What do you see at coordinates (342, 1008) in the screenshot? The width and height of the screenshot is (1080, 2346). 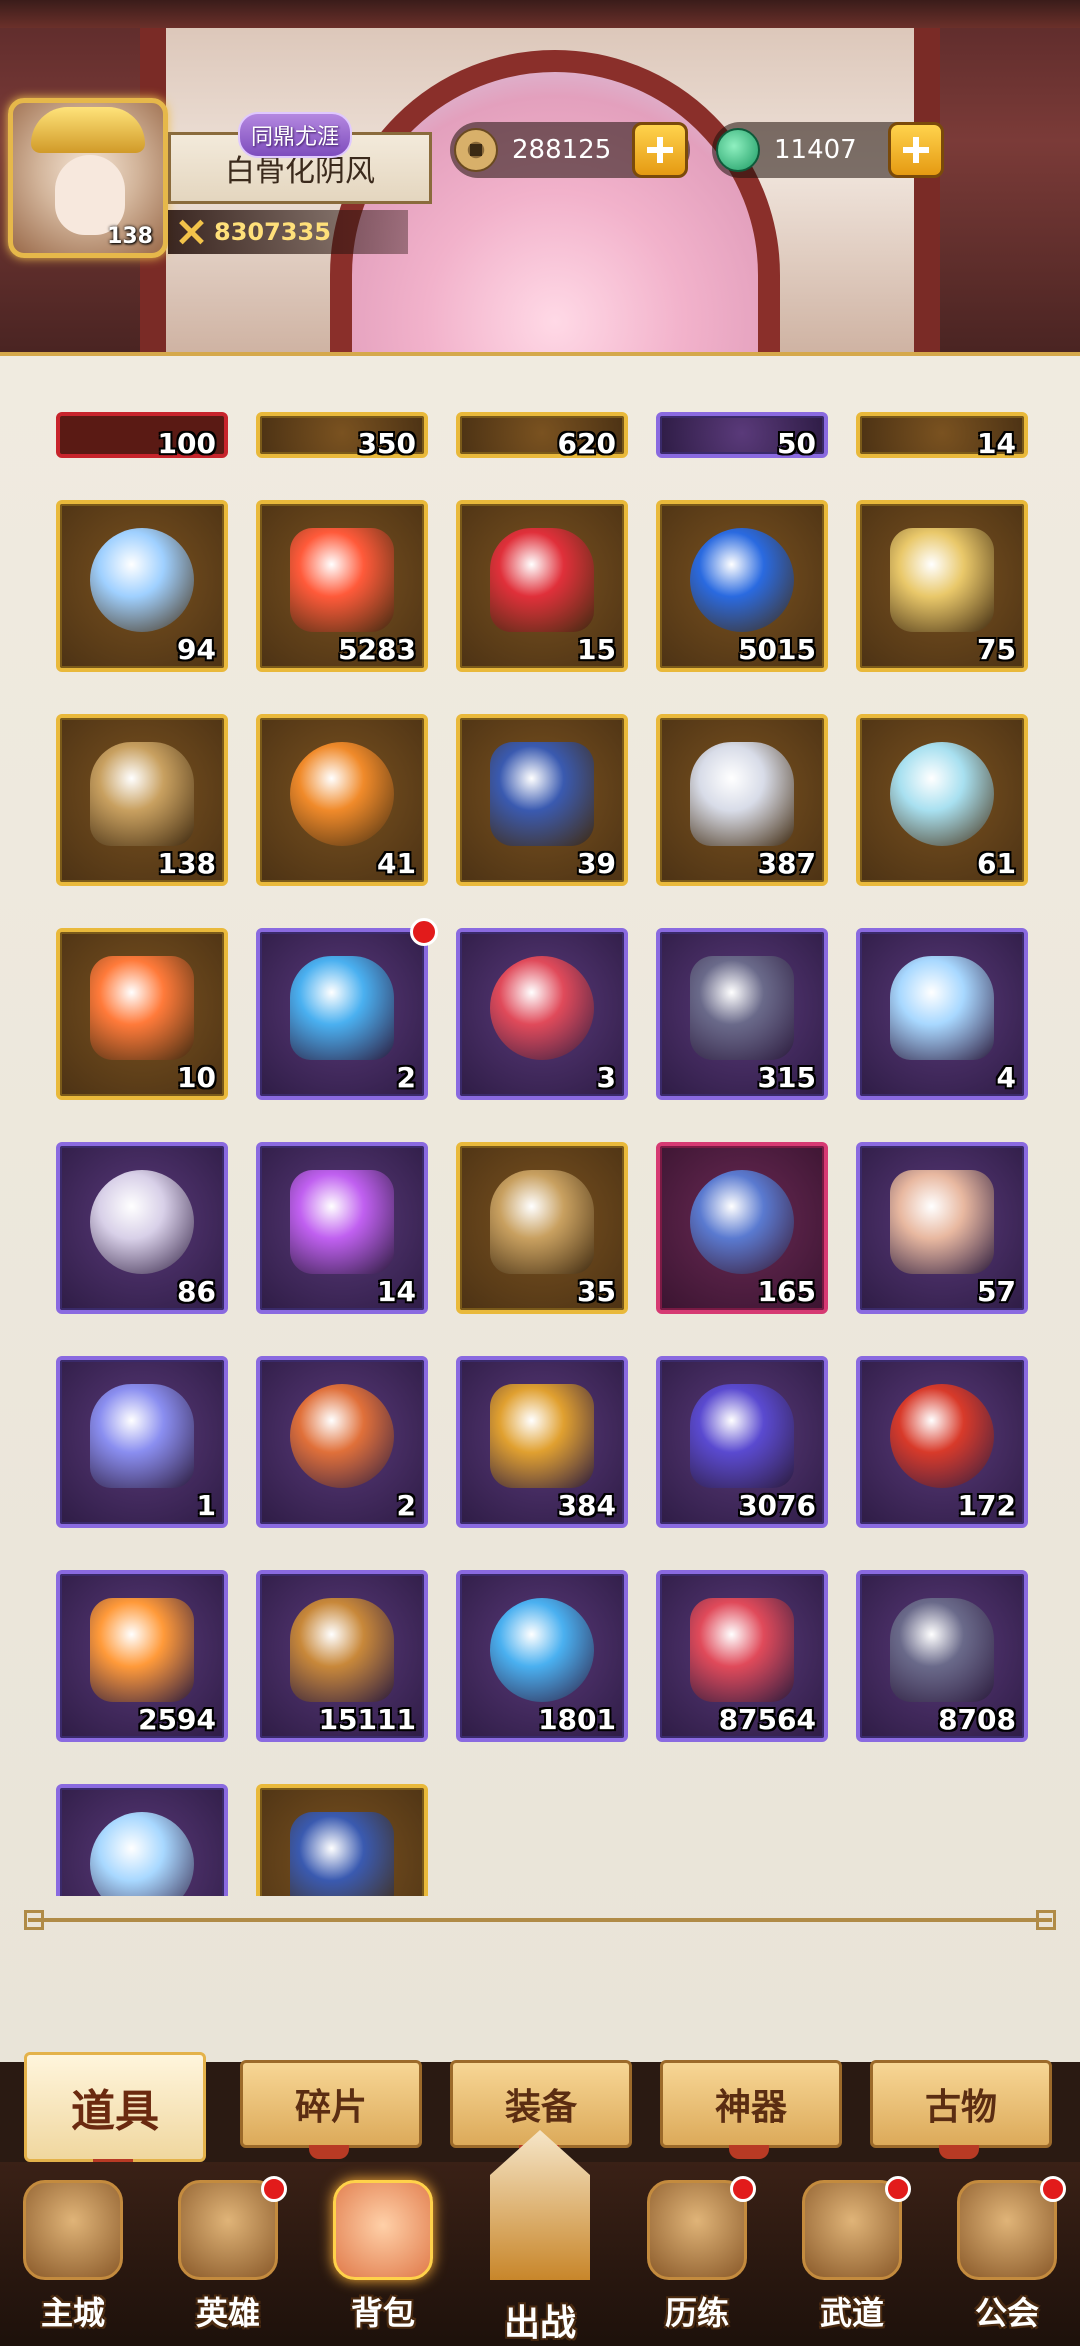 I see `purple-box-icon` at bounding box center [342, 1008].